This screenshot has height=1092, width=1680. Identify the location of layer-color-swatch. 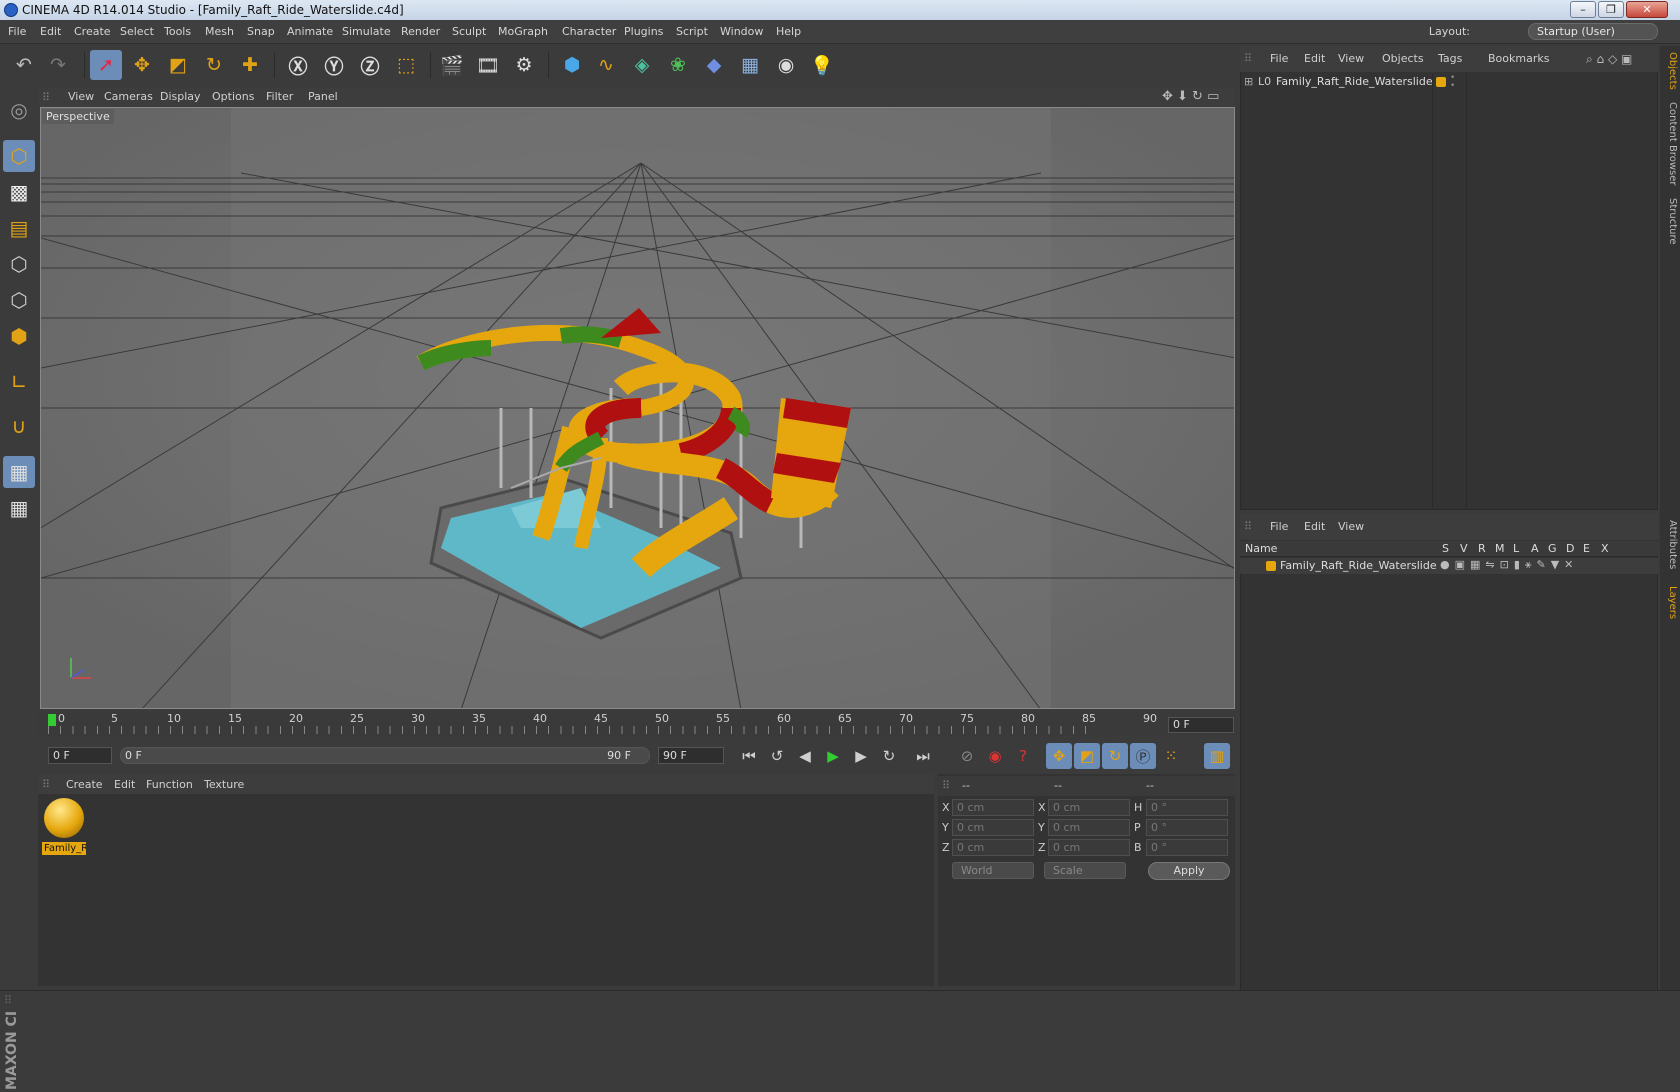
(1271, 566).